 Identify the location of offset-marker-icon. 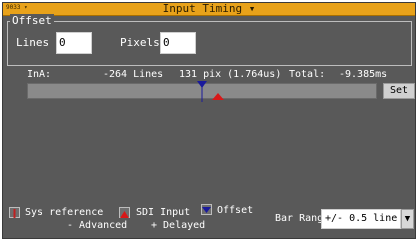
(202, 91).